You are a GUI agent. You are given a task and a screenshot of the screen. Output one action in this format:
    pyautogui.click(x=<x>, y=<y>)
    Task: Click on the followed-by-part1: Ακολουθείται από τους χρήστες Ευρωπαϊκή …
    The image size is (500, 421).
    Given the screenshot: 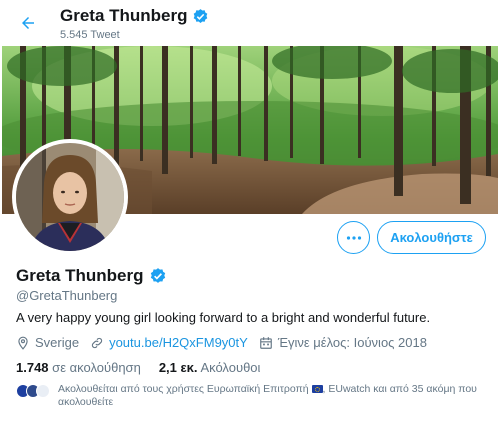 What is the action you would take?
    pyautogui.click(x=183, y=389)
    